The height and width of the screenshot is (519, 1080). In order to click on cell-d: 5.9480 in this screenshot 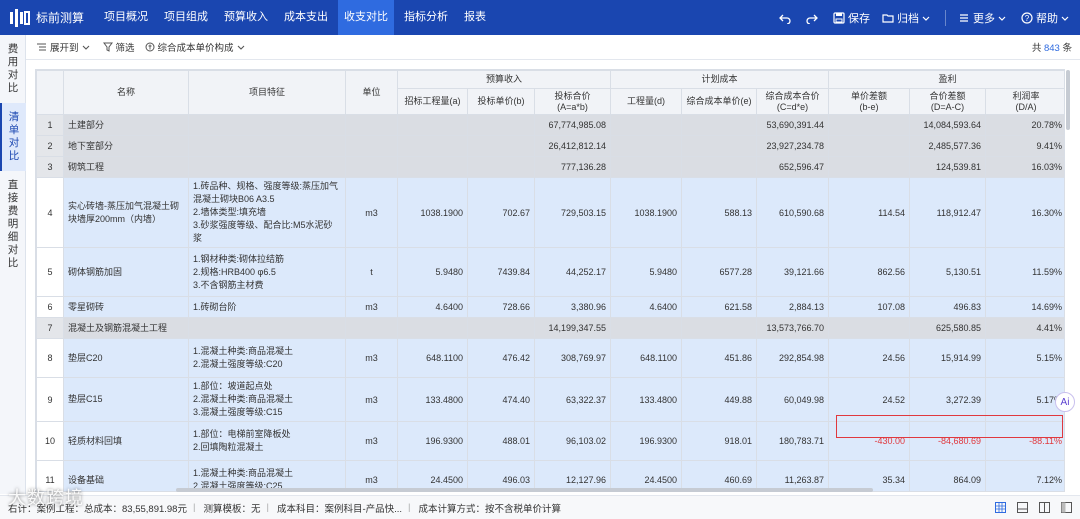, I will do `click(646, 272)`.